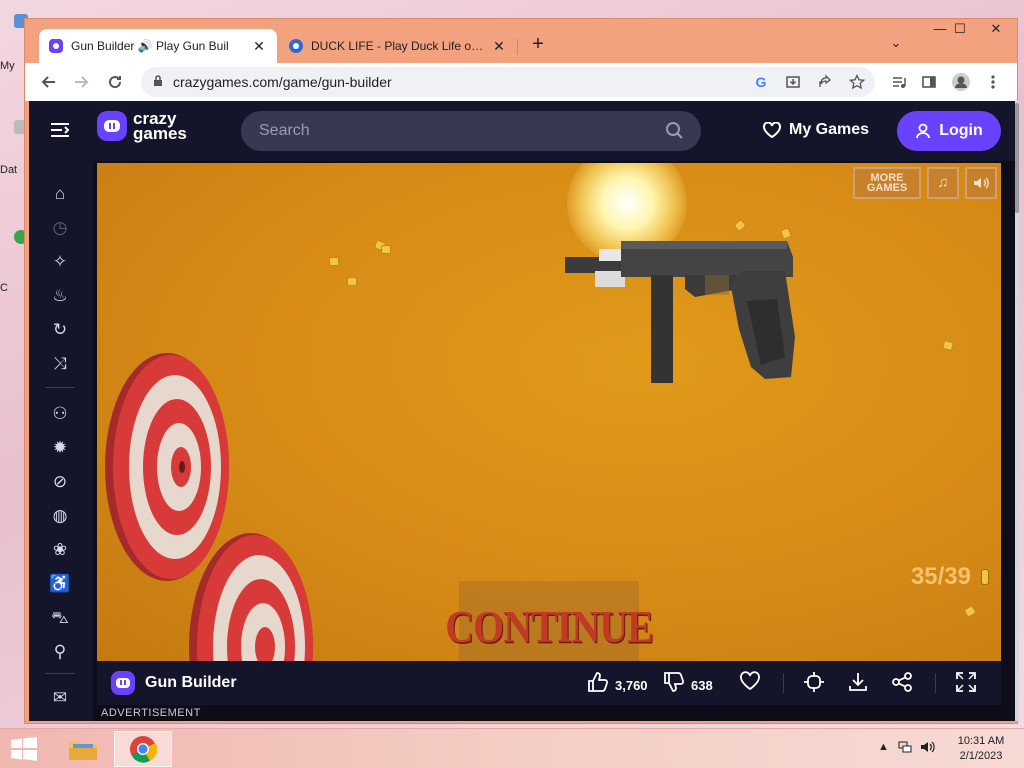 The width and height of the screenshot is (1024, 768). I want to click on crazygames-logo-icon, so click(112, 126).